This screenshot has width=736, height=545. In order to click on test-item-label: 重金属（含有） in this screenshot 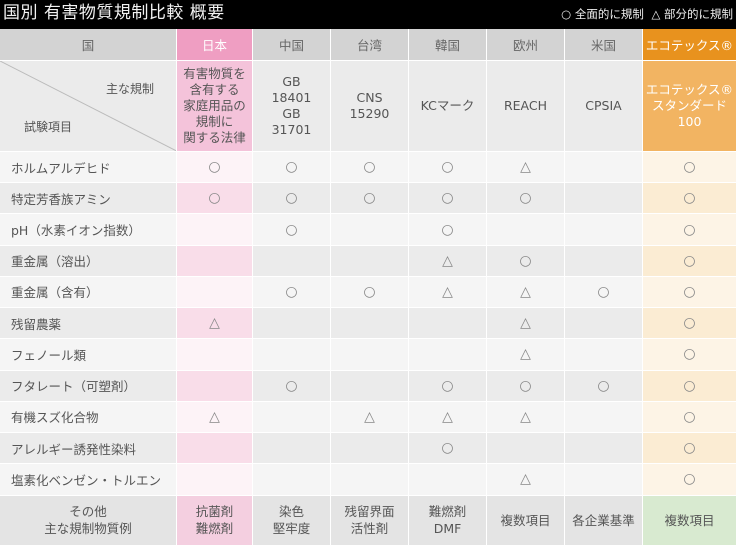, I will do `click(88, 291)`.